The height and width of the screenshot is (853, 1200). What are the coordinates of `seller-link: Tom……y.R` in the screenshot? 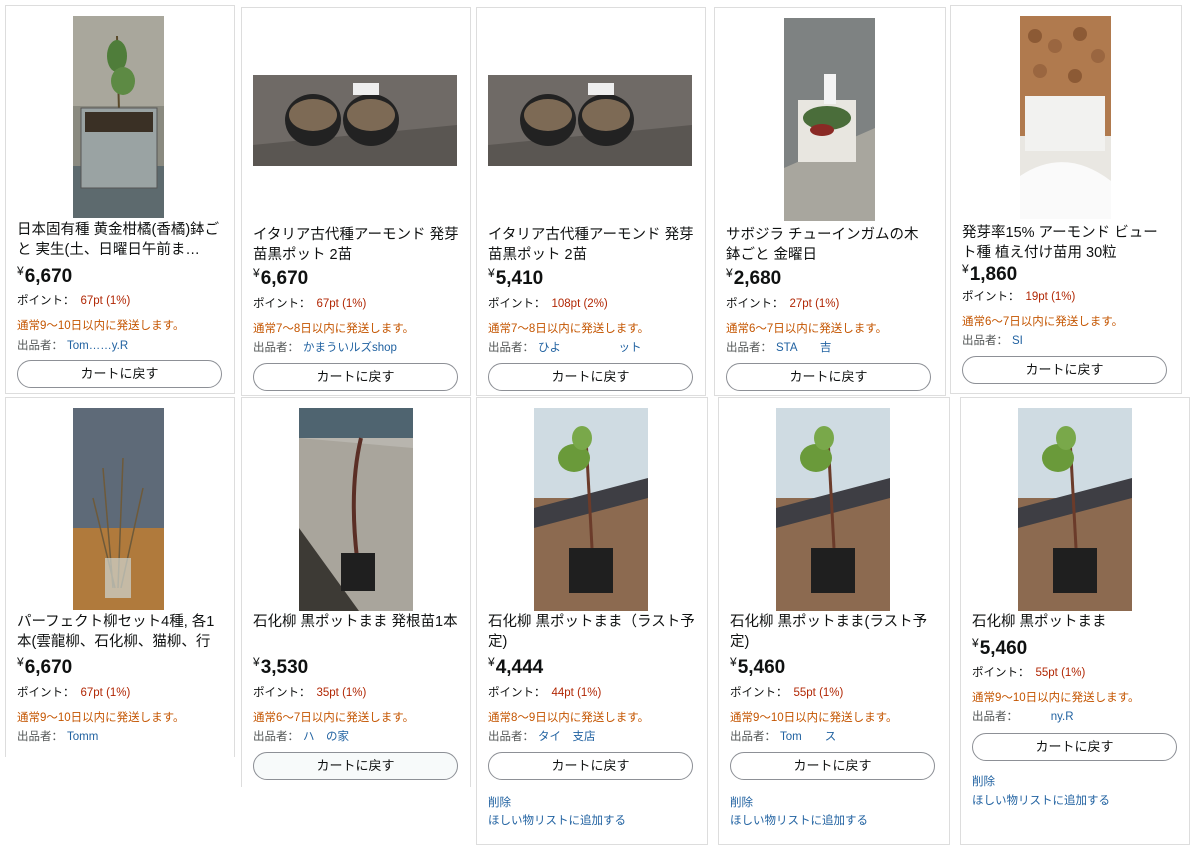 It's located at (97, 346).